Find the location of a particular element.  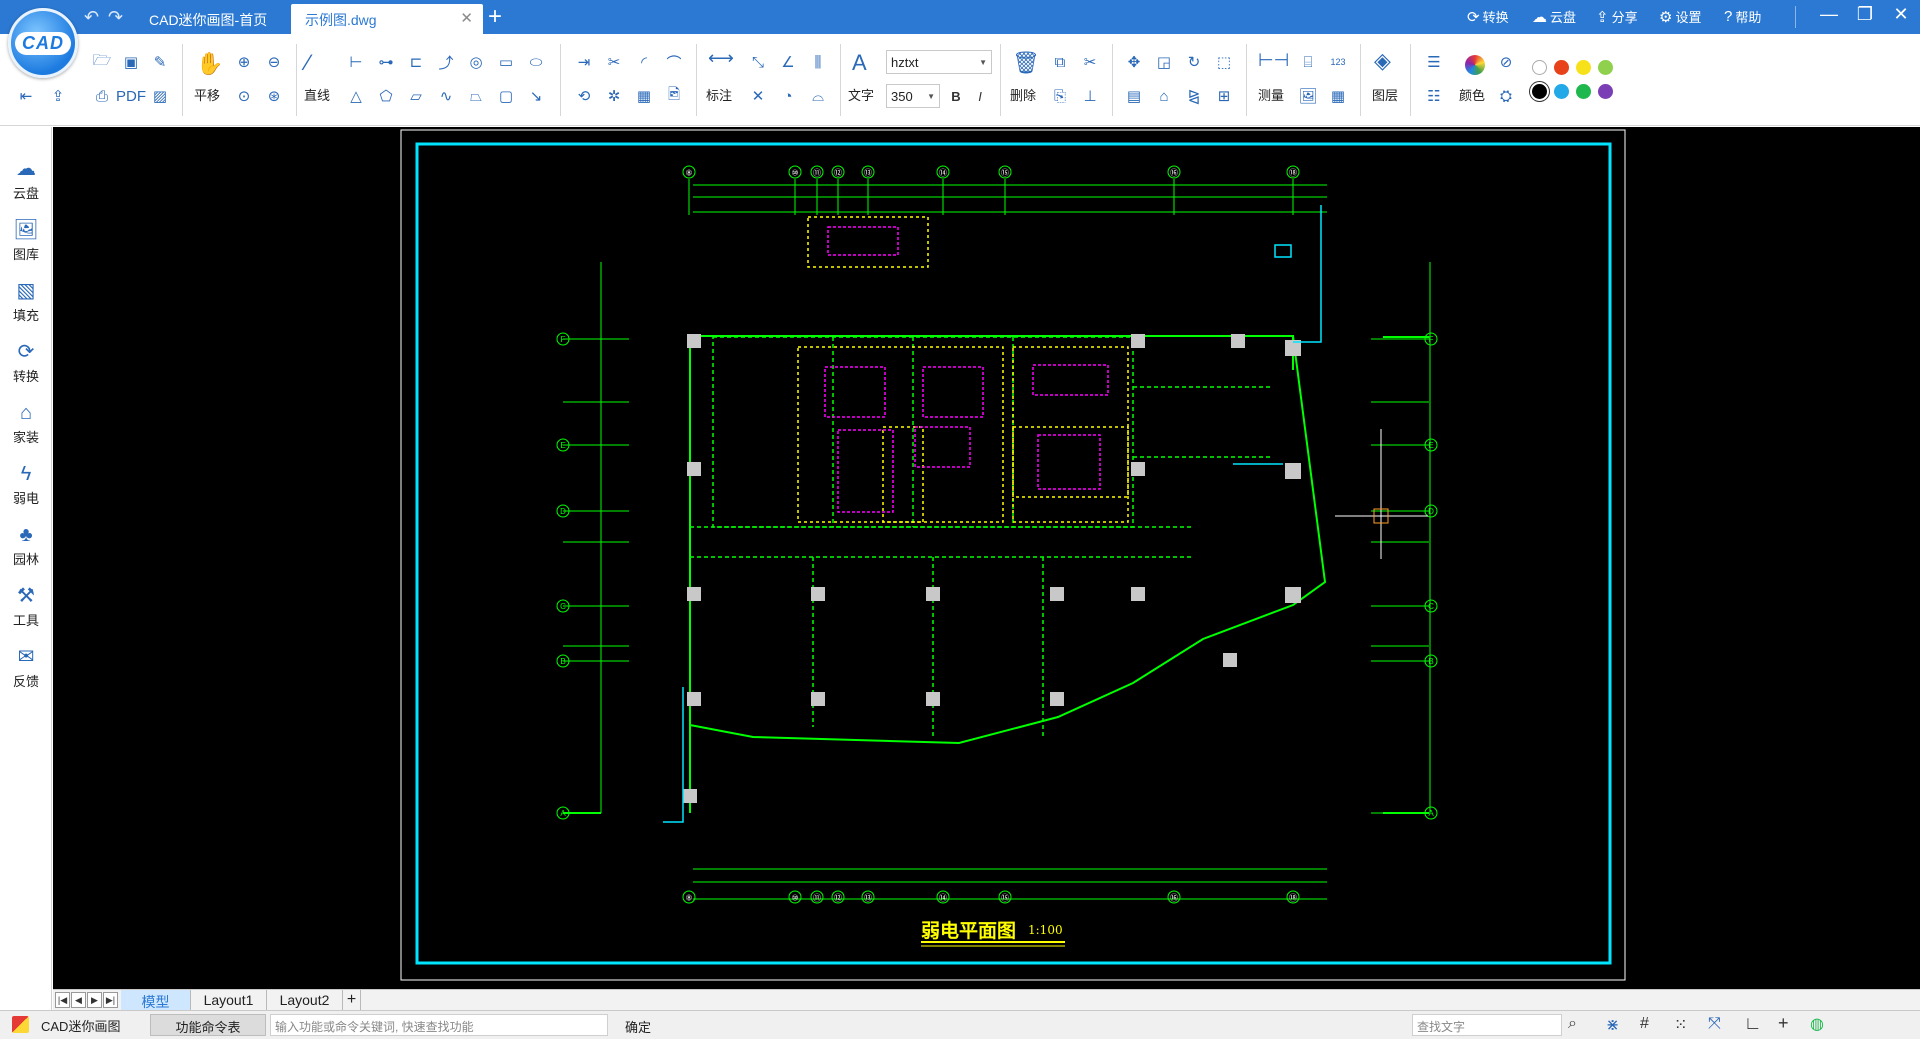

move-icon: ✥ is located at coordinates (1134, 62).